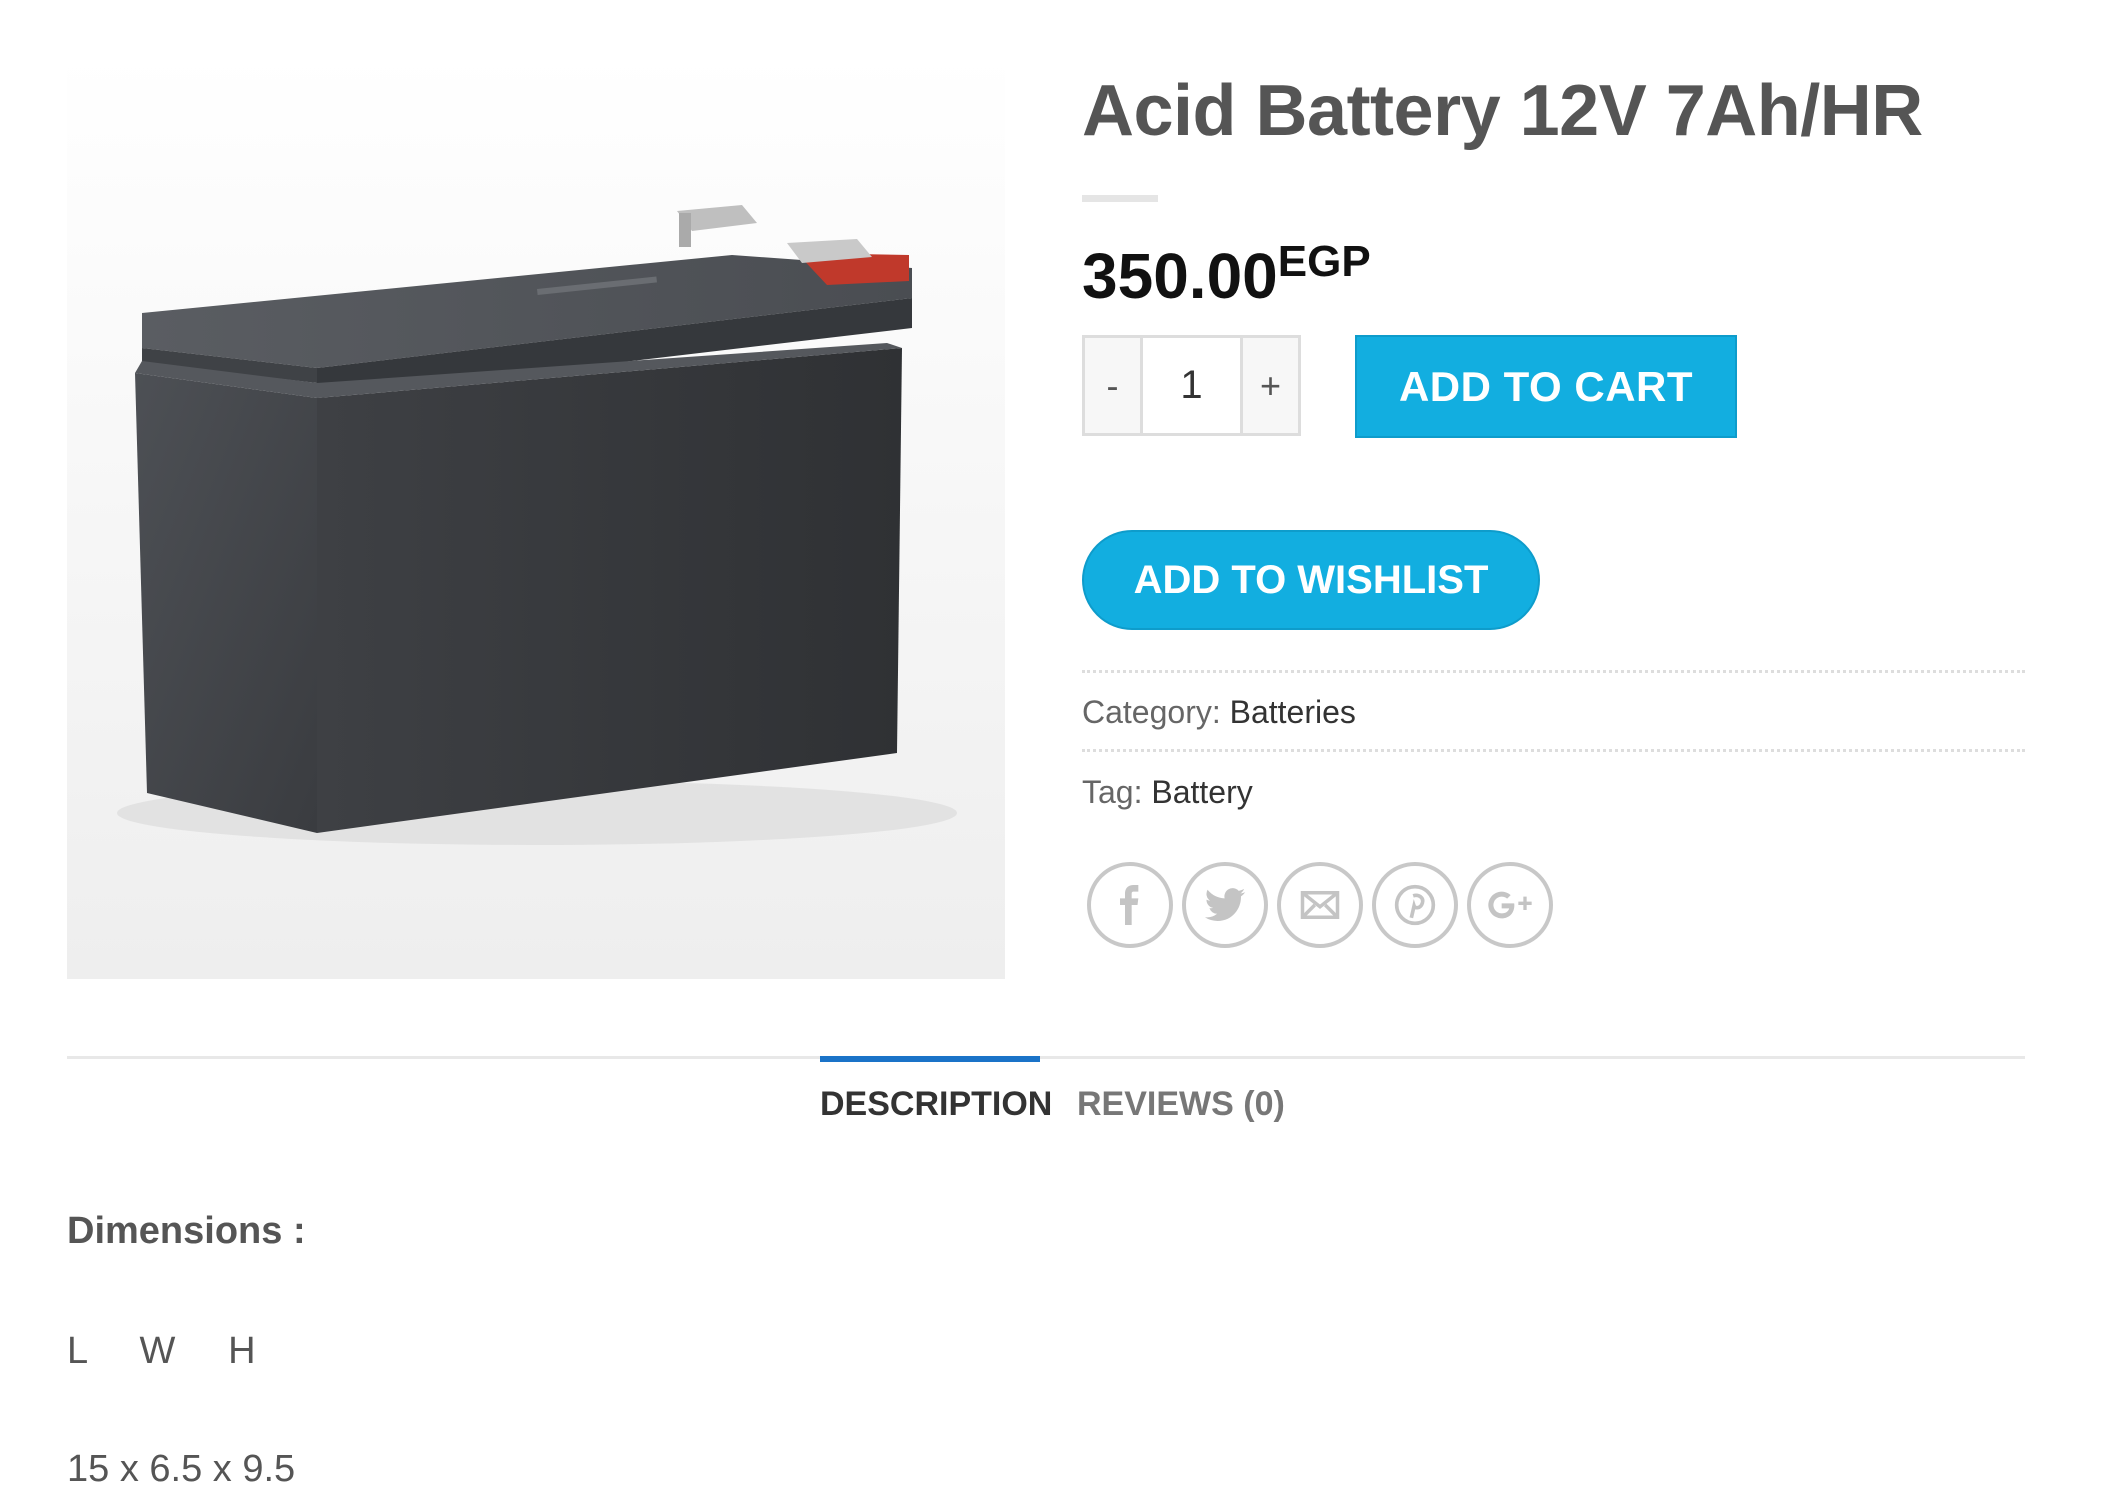  I want to click on quantity-plus-button: +, so click(1270, 385).